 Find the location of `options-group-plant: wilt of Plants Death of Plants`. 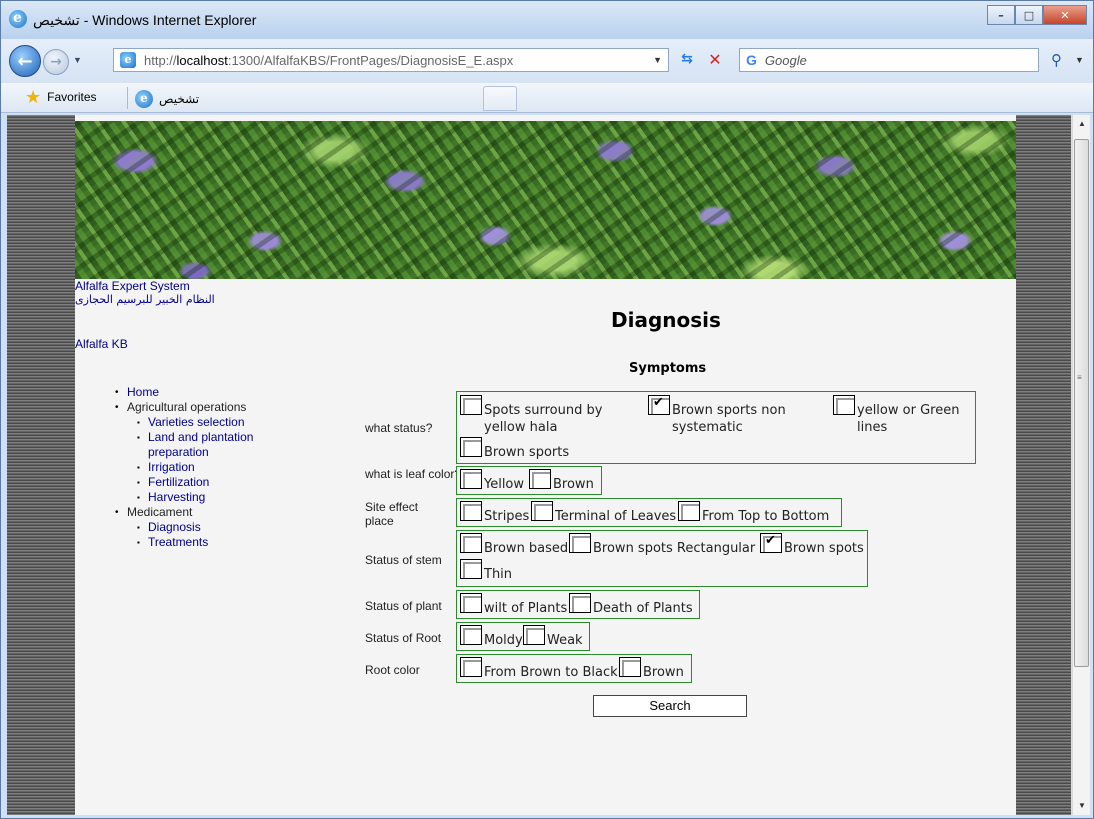

options-group-plant: wilt of Plants Death of Plants is located at coordinates (578, 604).